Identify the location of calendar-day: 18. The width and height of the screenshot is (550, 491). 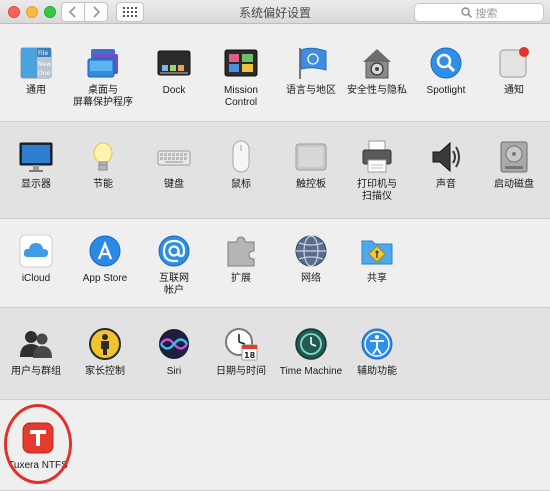
(250, 355).